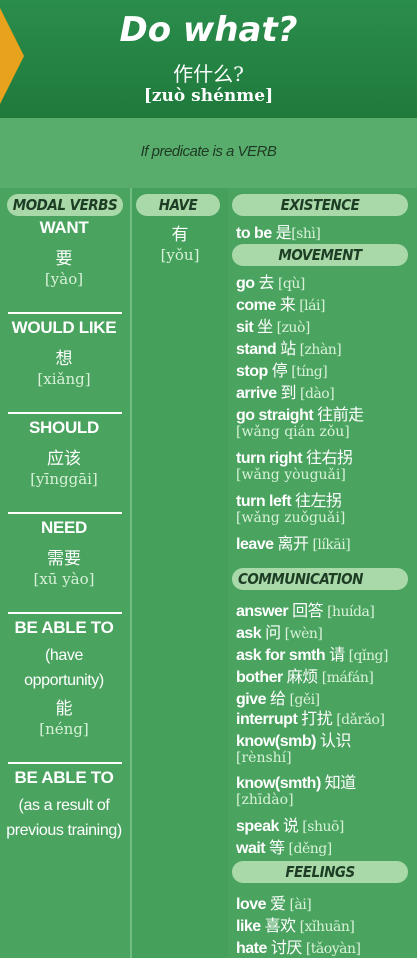 This screenshot has height=958, width=417. I want to click on have-pill: HAVE, so click(178, 205).